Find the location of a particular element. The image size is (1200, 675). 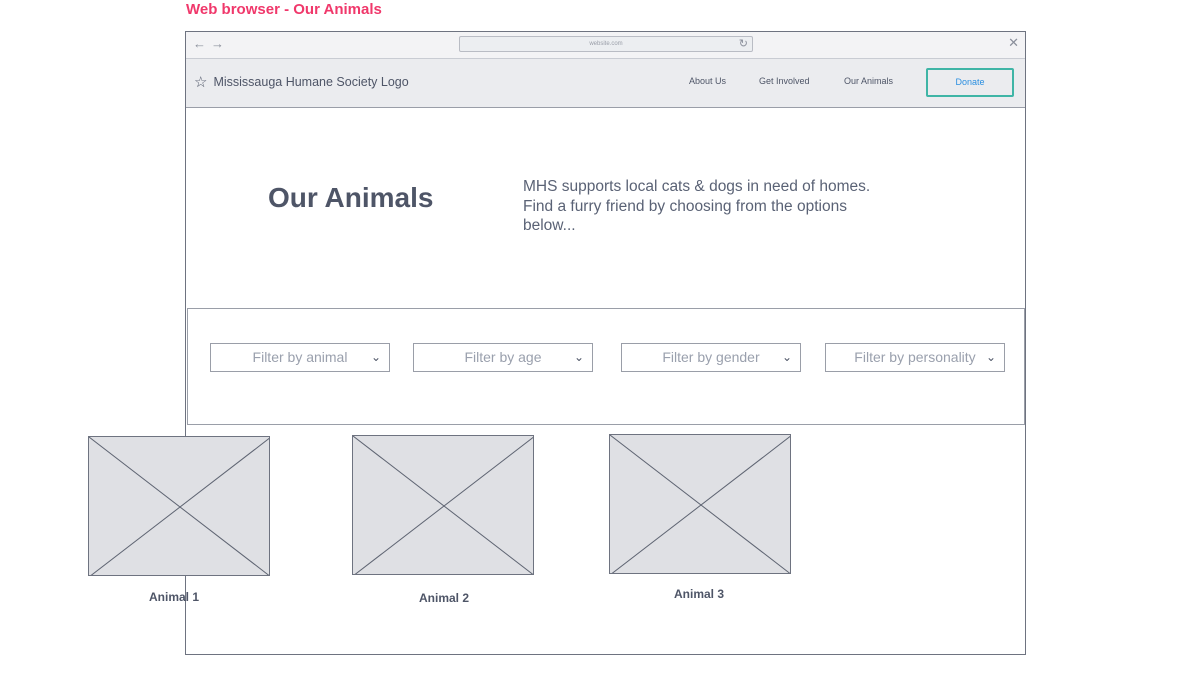

logo-text: Mississauga Humane Society Logo is located at coordinates (311, 82).